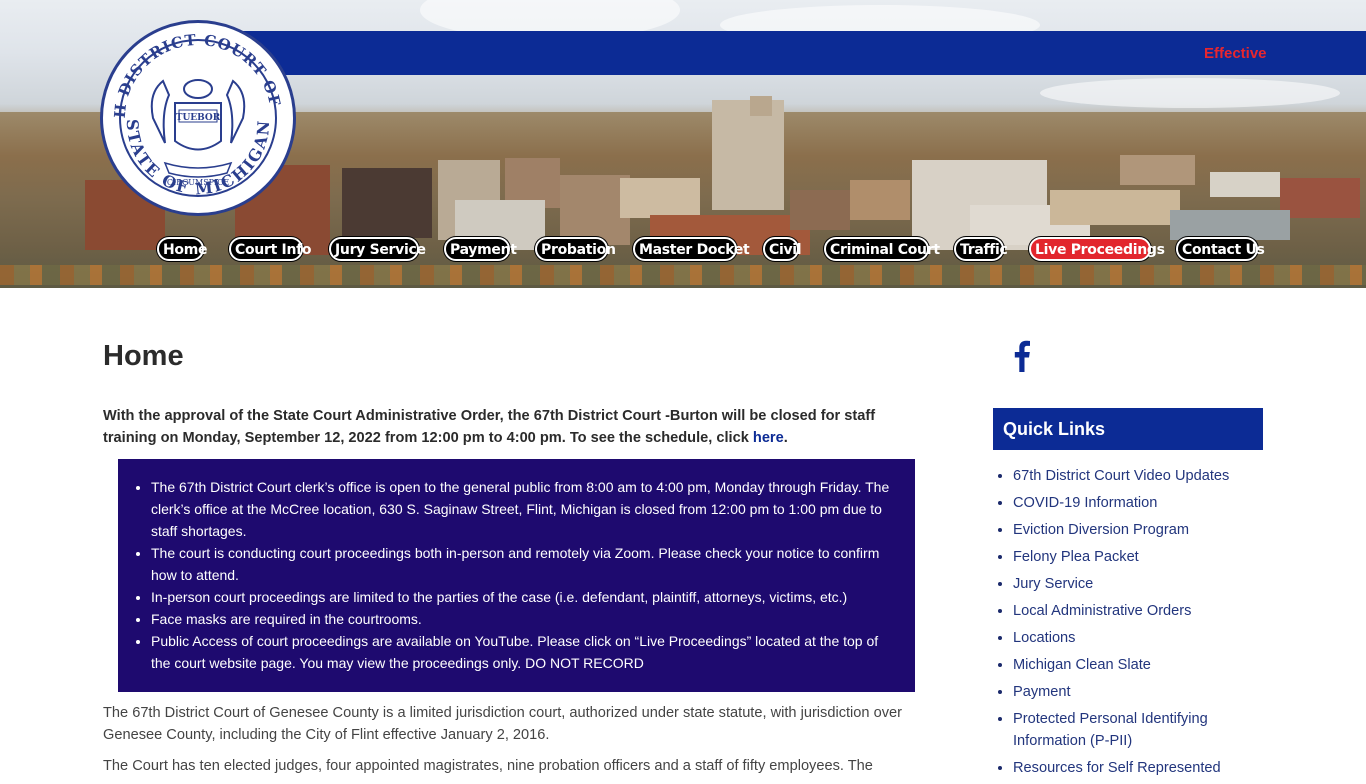  I want to click on quick-link-item: COVID-19 Information, so click(1133, 503).